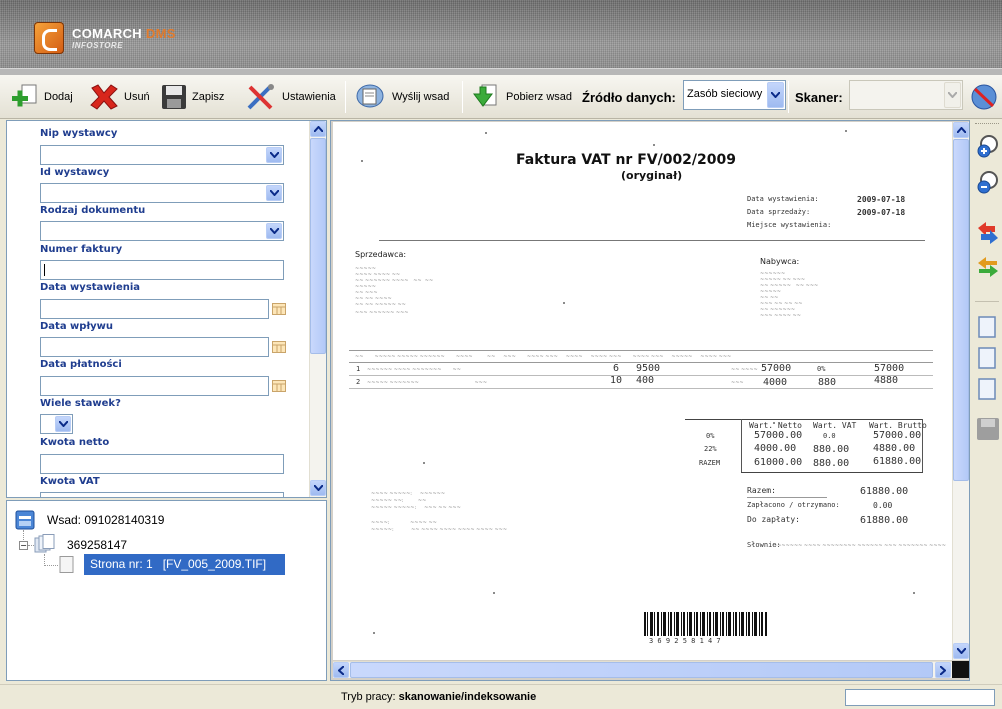  Describe the element at coordinates (162, 270) in the screenshot. I see `invoice-number-input` at that location.